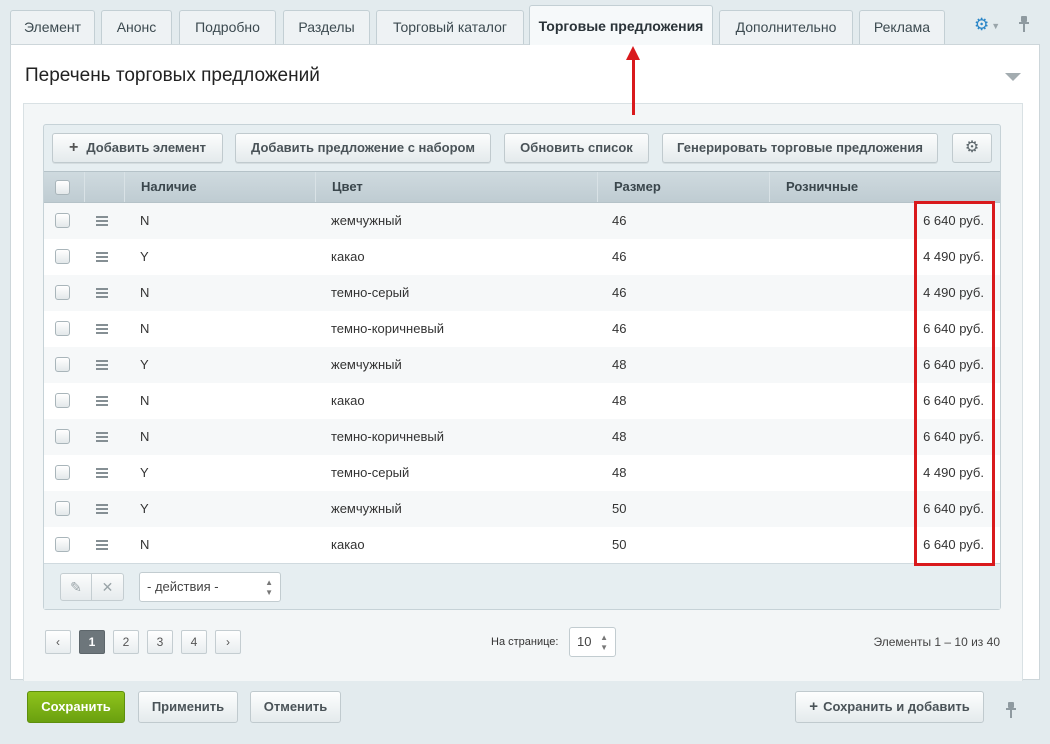 The width and height of the screenshot is (1050, 744). I want to click on chevron-down-icon, so click(1013, 77).